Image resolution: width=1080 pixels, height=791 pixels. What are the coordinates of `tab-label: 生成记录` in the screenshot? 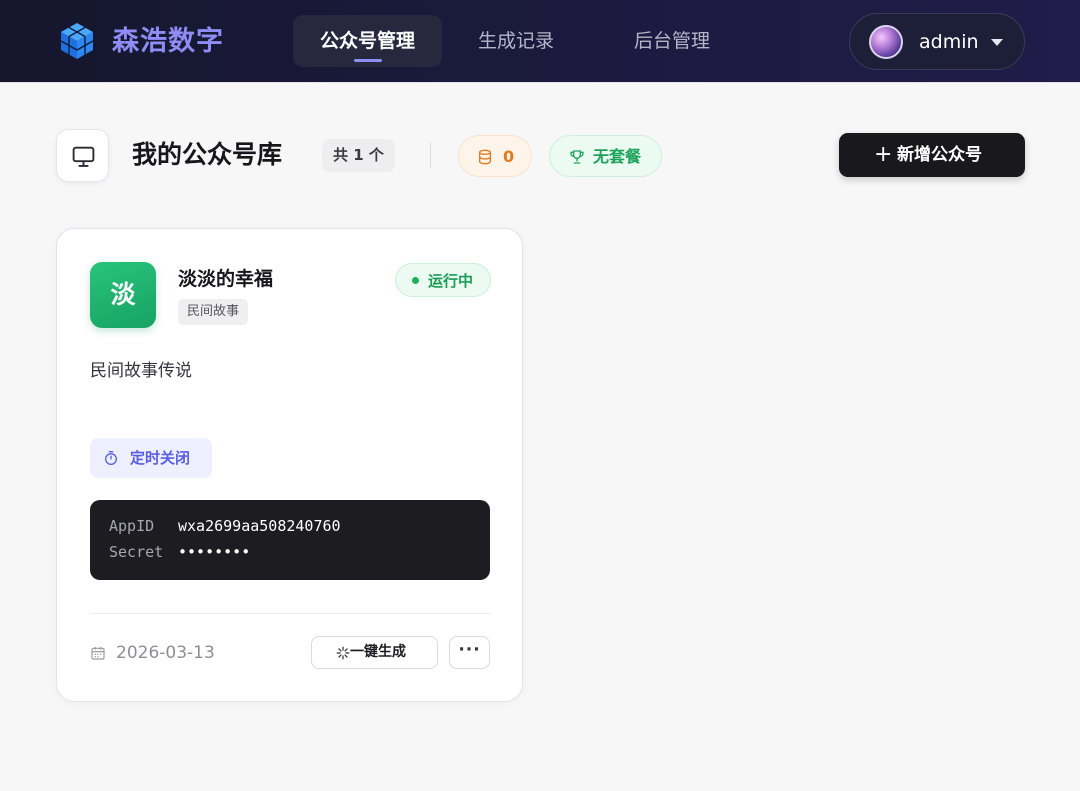 It's located at (515, 41).